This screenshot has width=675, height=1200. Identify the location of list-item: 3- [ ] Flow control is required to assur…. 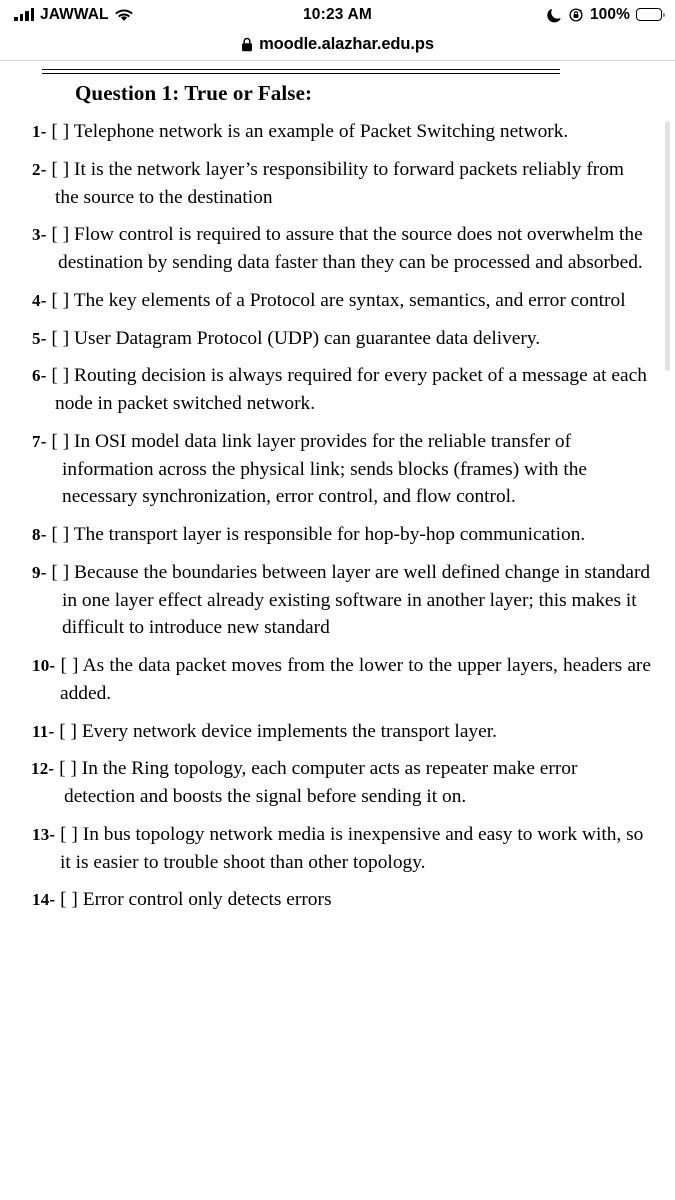
(337, 249).